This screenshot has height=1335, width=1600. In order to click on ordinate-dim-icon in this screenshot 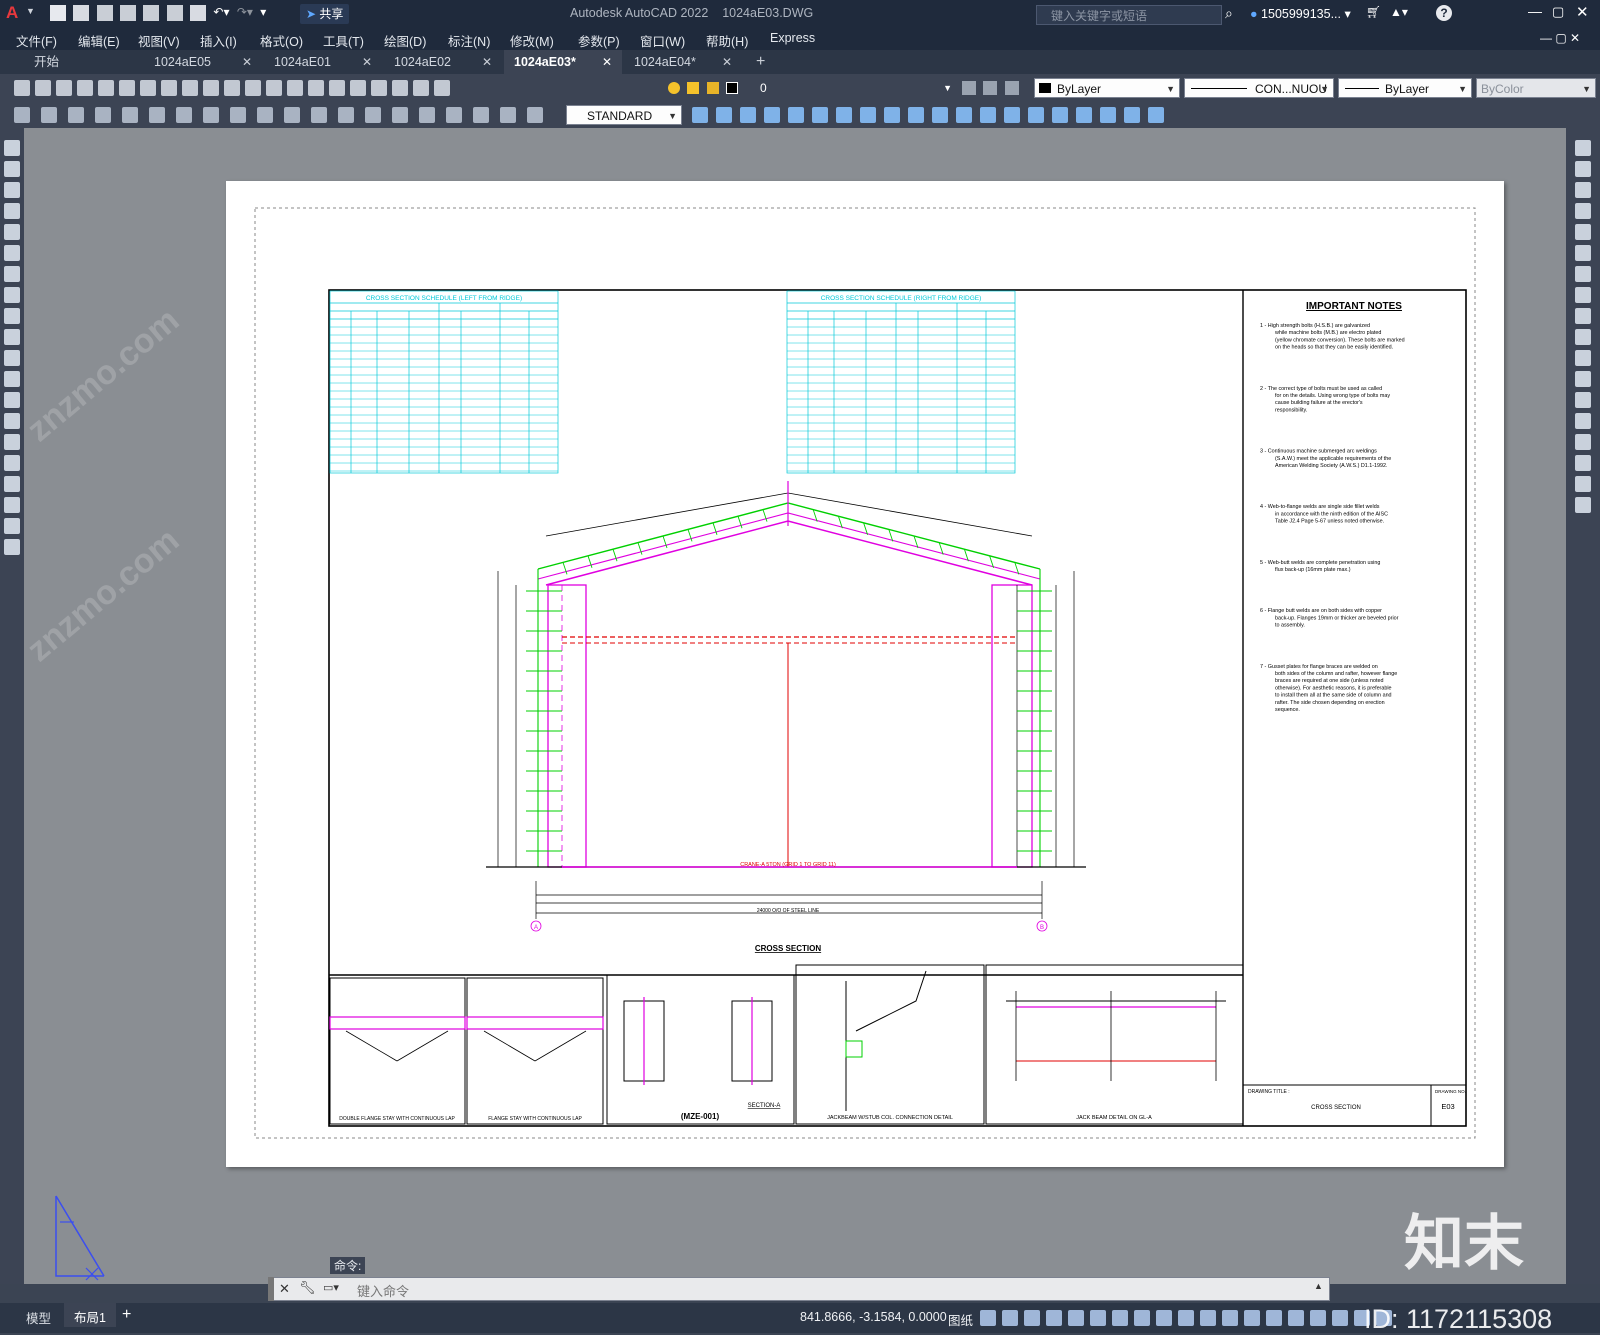, I will do `click(130, 115)`.